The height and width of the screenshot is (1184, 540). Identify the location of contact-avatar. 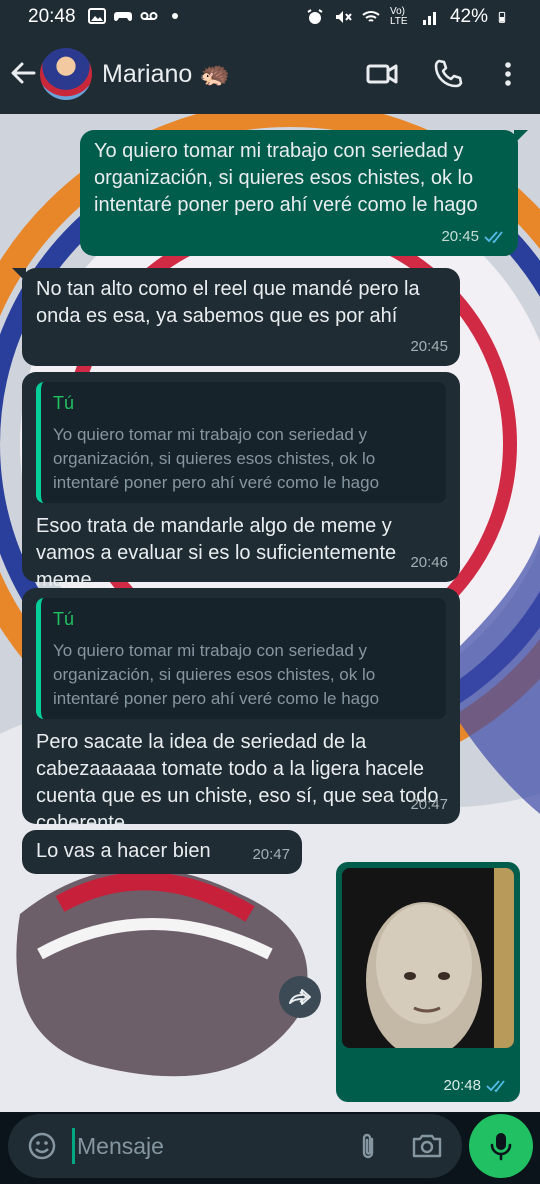
(66, 74).